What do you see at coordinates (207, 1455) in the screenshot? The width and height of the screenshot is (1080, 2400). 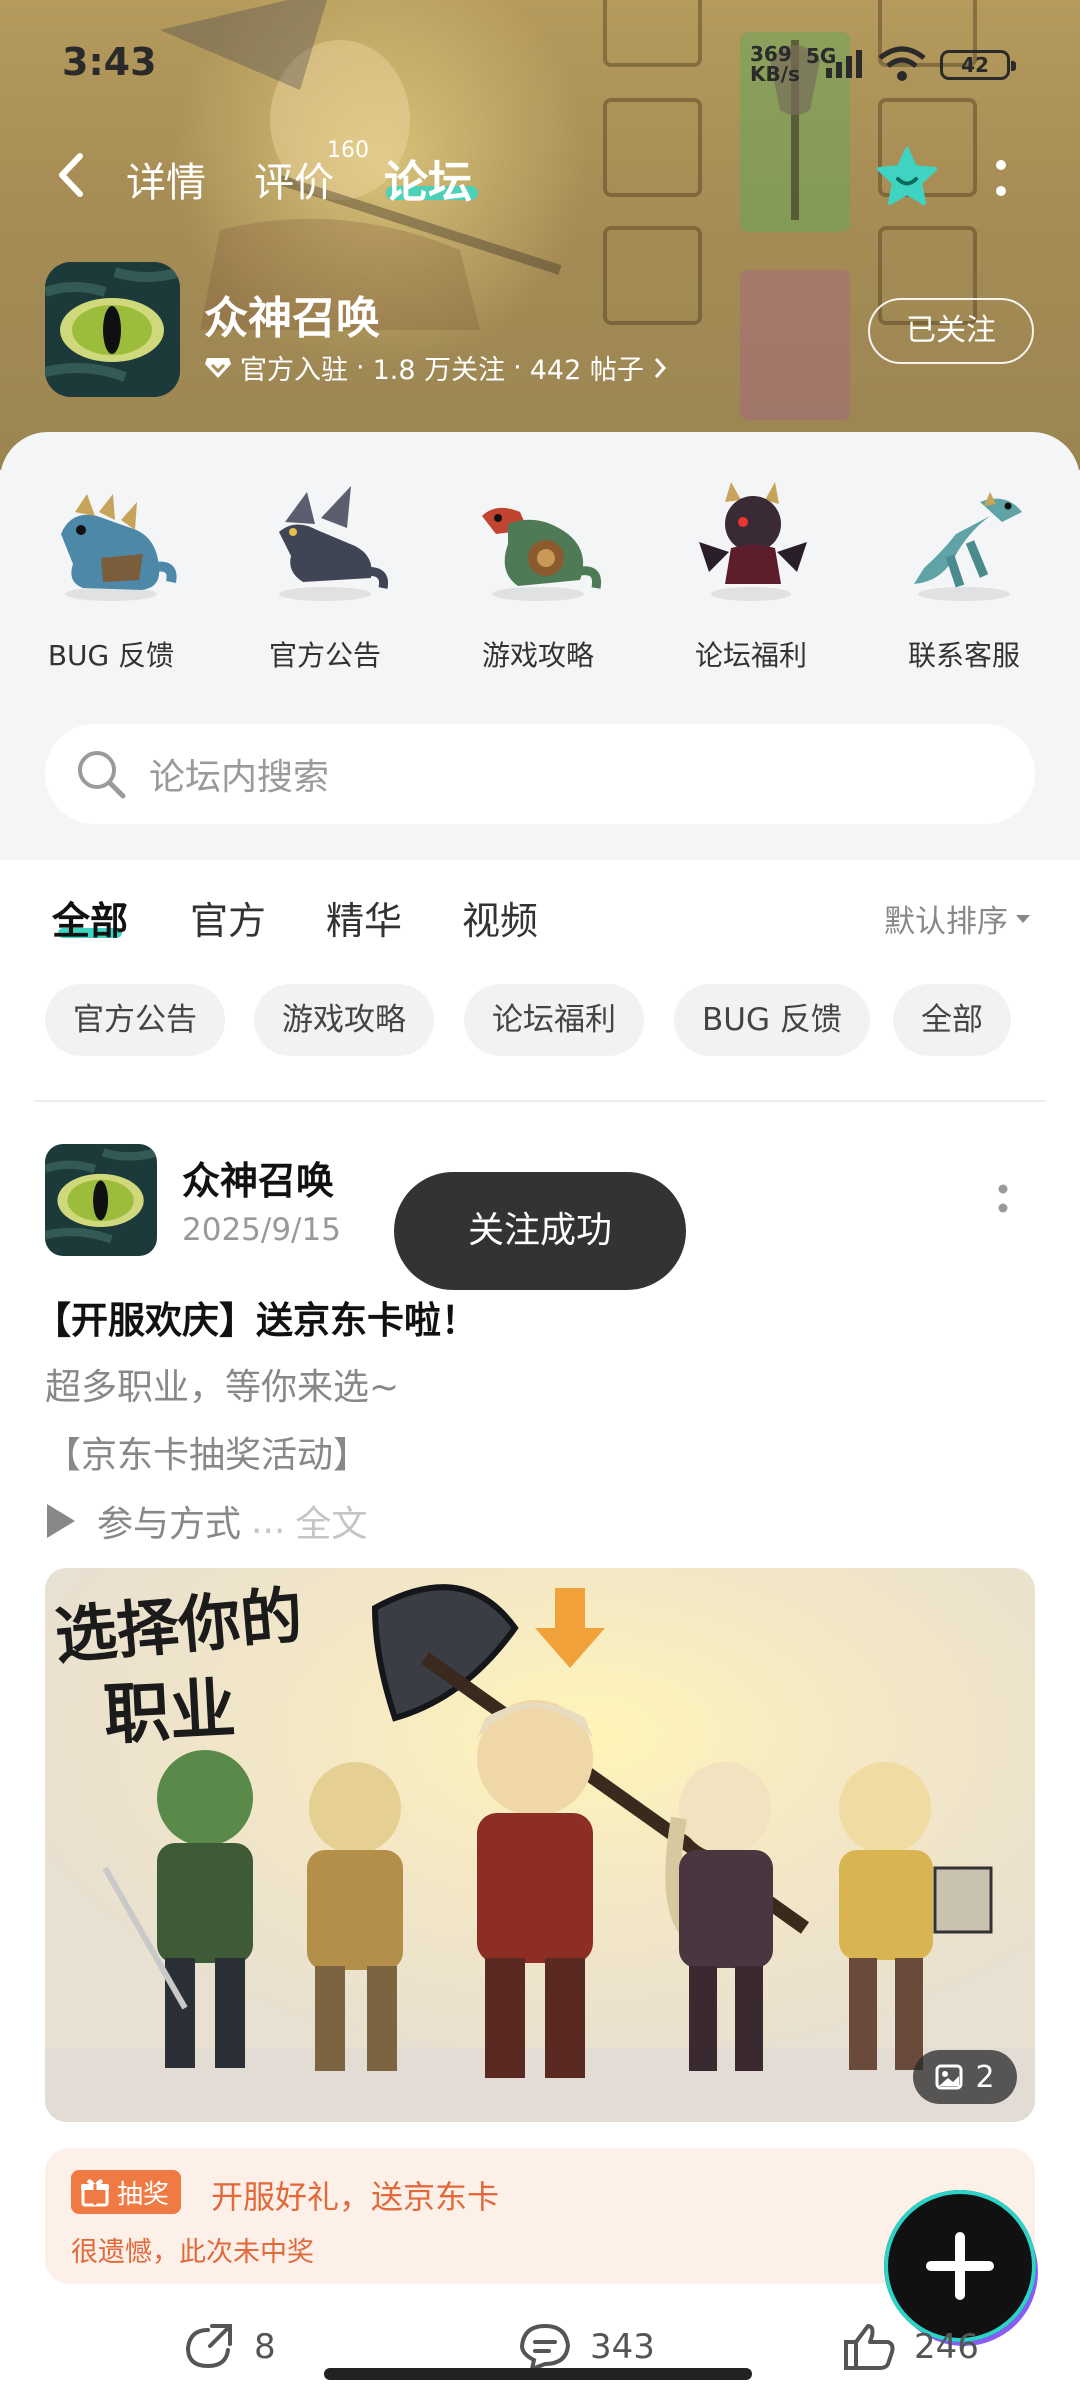 I see `post-body-line: 【京东卡抽奖活动】` at bounding box center [207, 1455].